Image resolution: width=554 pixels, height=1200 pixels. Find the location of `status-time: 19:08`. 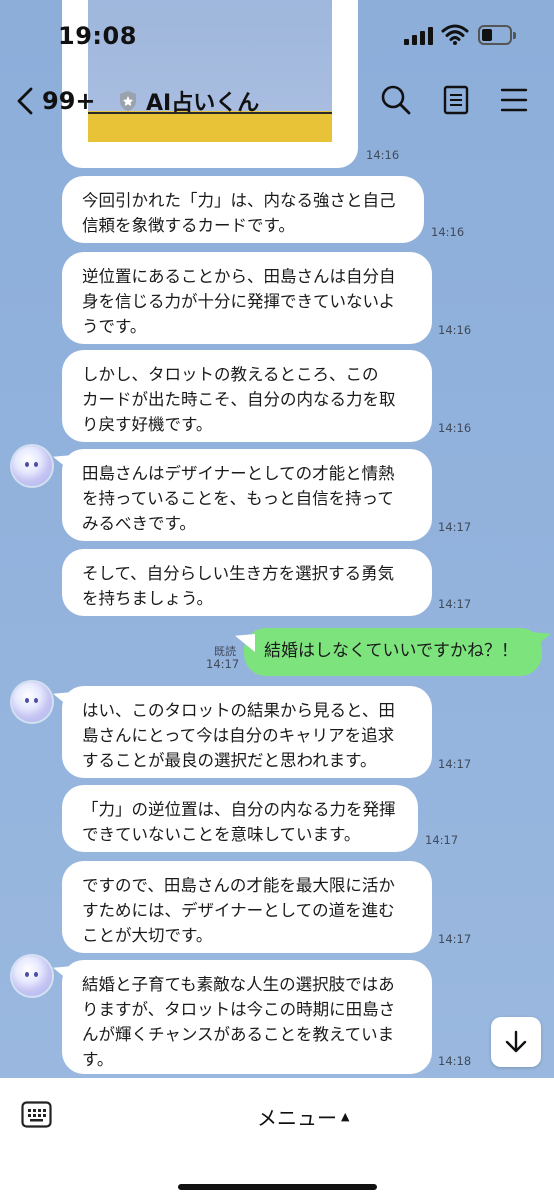

status-time: 19:08 is located at coordinates (97, 36).